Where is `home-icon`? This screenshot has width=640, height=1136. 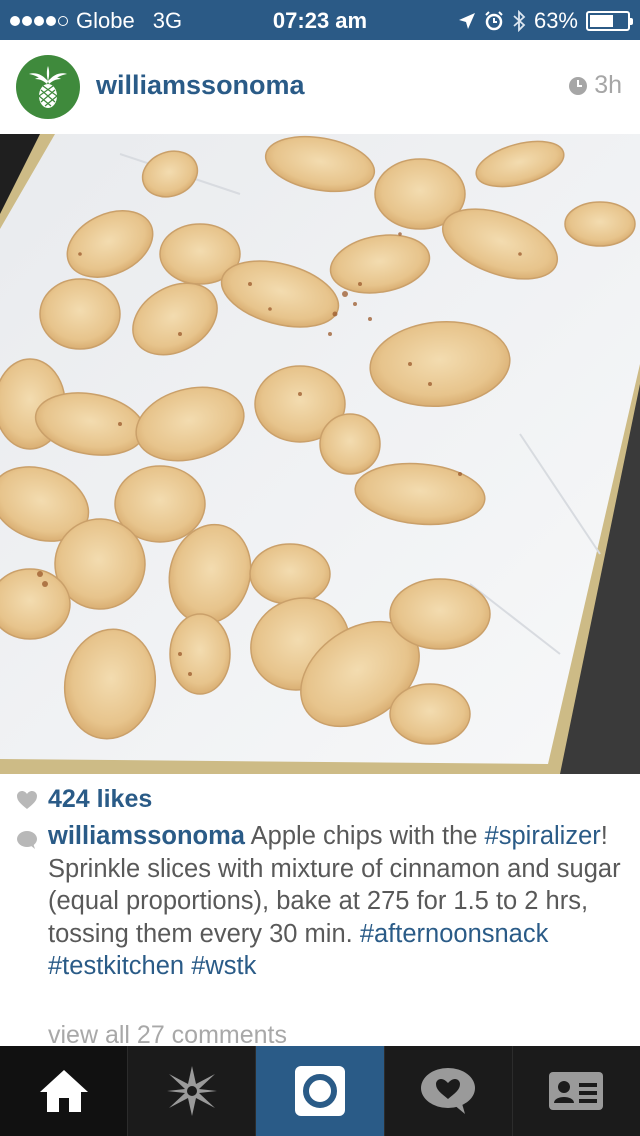
home-icon is located at coordinates (63, 1091).